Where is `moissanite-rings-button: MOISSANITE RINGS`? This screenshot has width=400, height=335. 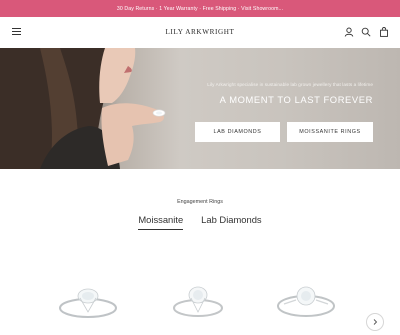 moissanite-rings-button: MOISSANITE RINGS is located at coordinates (330, 132).